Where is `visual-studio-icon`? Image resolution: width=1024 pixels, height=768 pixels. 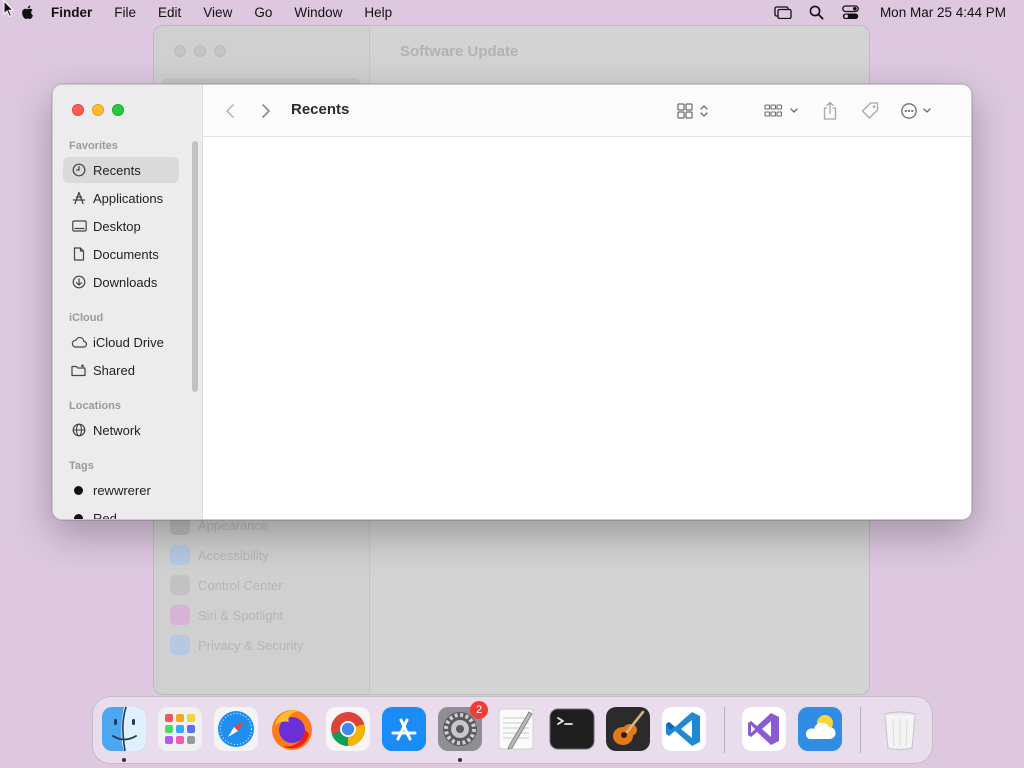 visual-studio-icon is located at coordinates (764, 729).